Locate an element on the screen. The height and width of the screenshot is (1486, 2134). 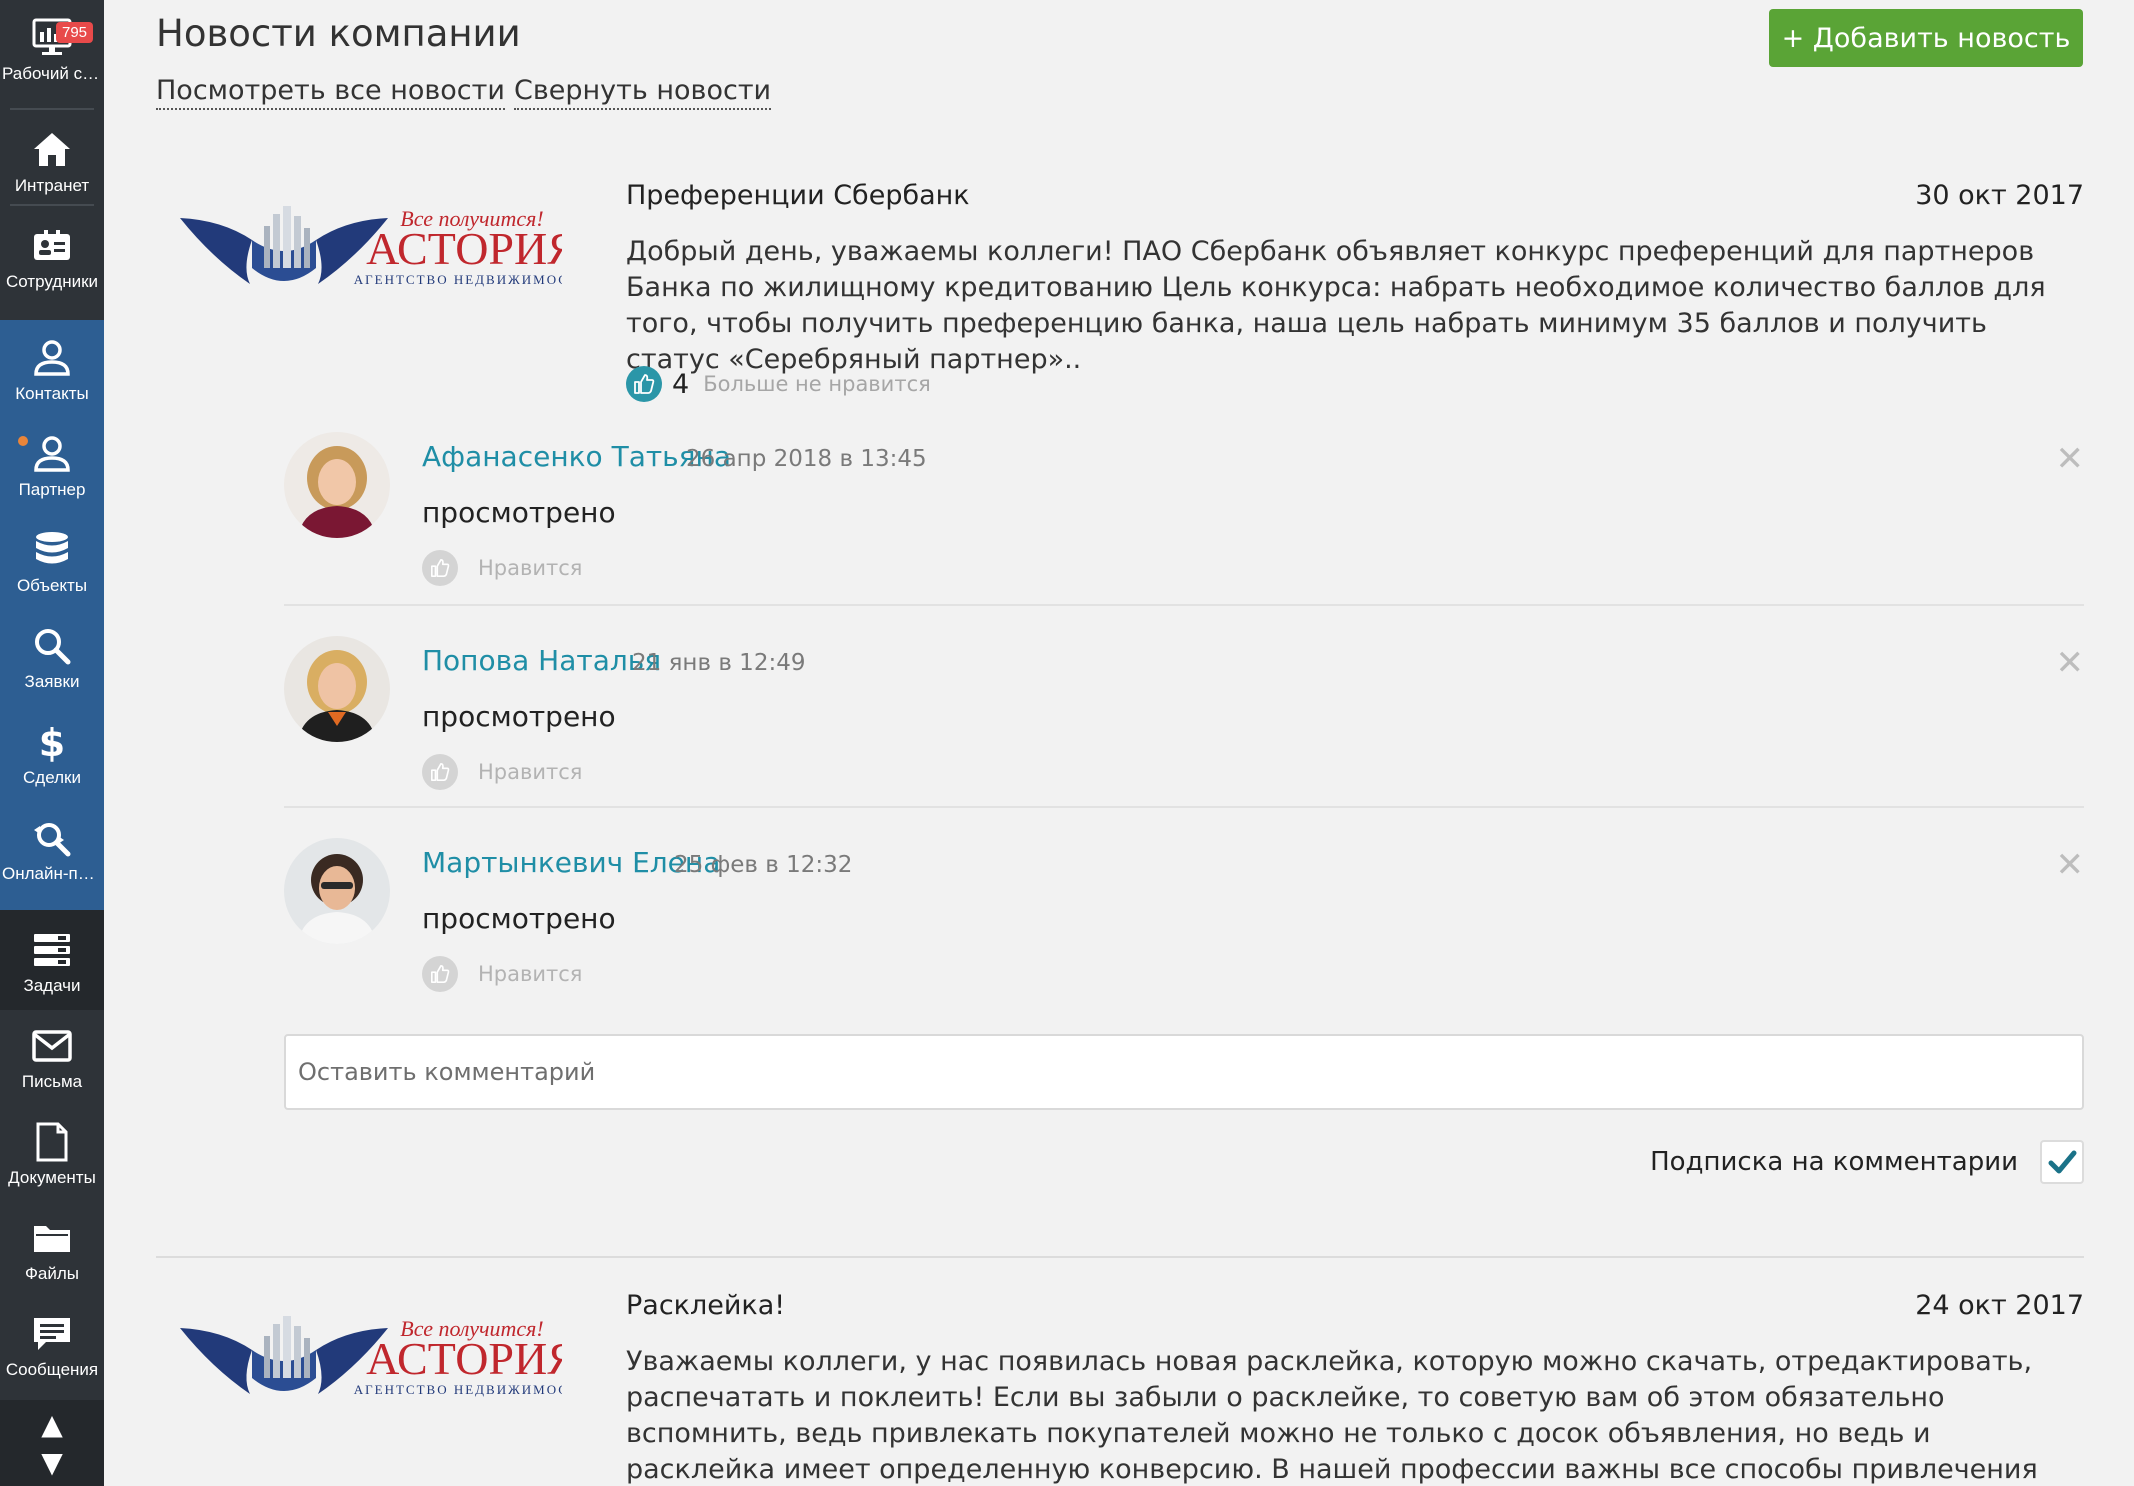
sidebar-item-label: Партнер is located at coordinates (52, 489).